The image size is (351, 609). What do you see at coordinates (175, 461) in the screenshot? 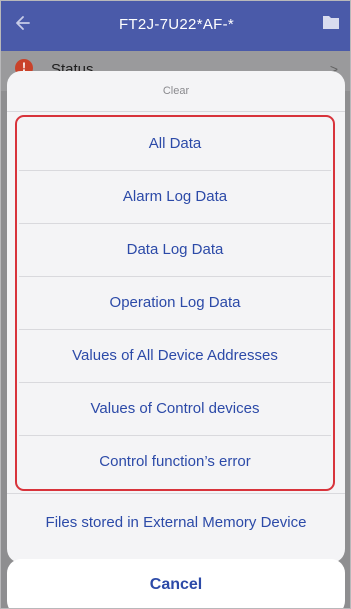
I see `option-control-function-error: Control function’s error` at bounding box center [175, 461].